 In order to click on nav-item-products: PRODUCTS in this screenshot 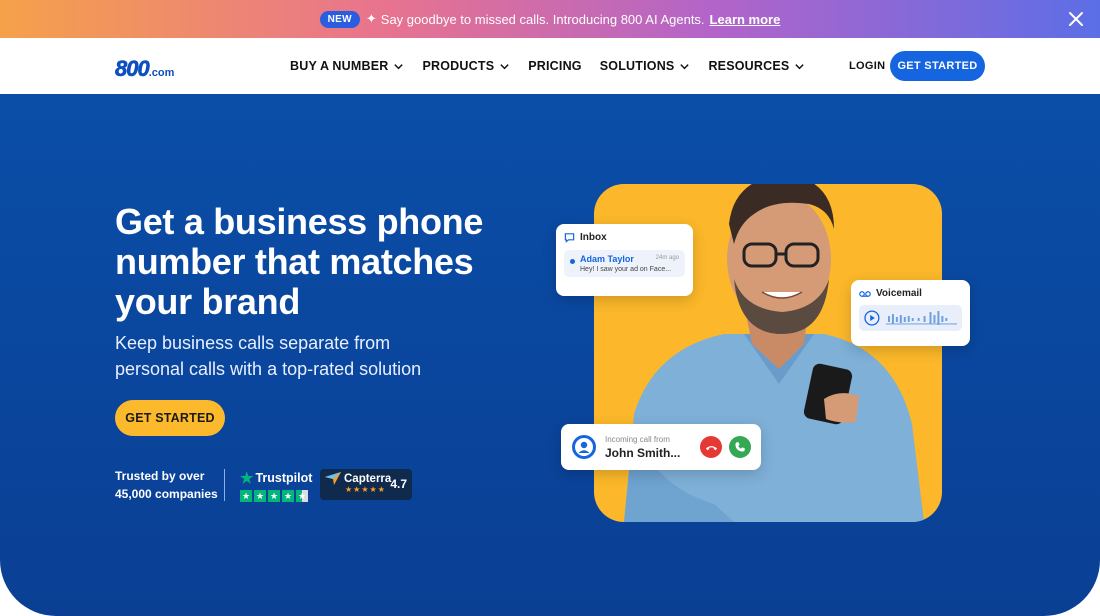, I will do `click(466, 66)`.